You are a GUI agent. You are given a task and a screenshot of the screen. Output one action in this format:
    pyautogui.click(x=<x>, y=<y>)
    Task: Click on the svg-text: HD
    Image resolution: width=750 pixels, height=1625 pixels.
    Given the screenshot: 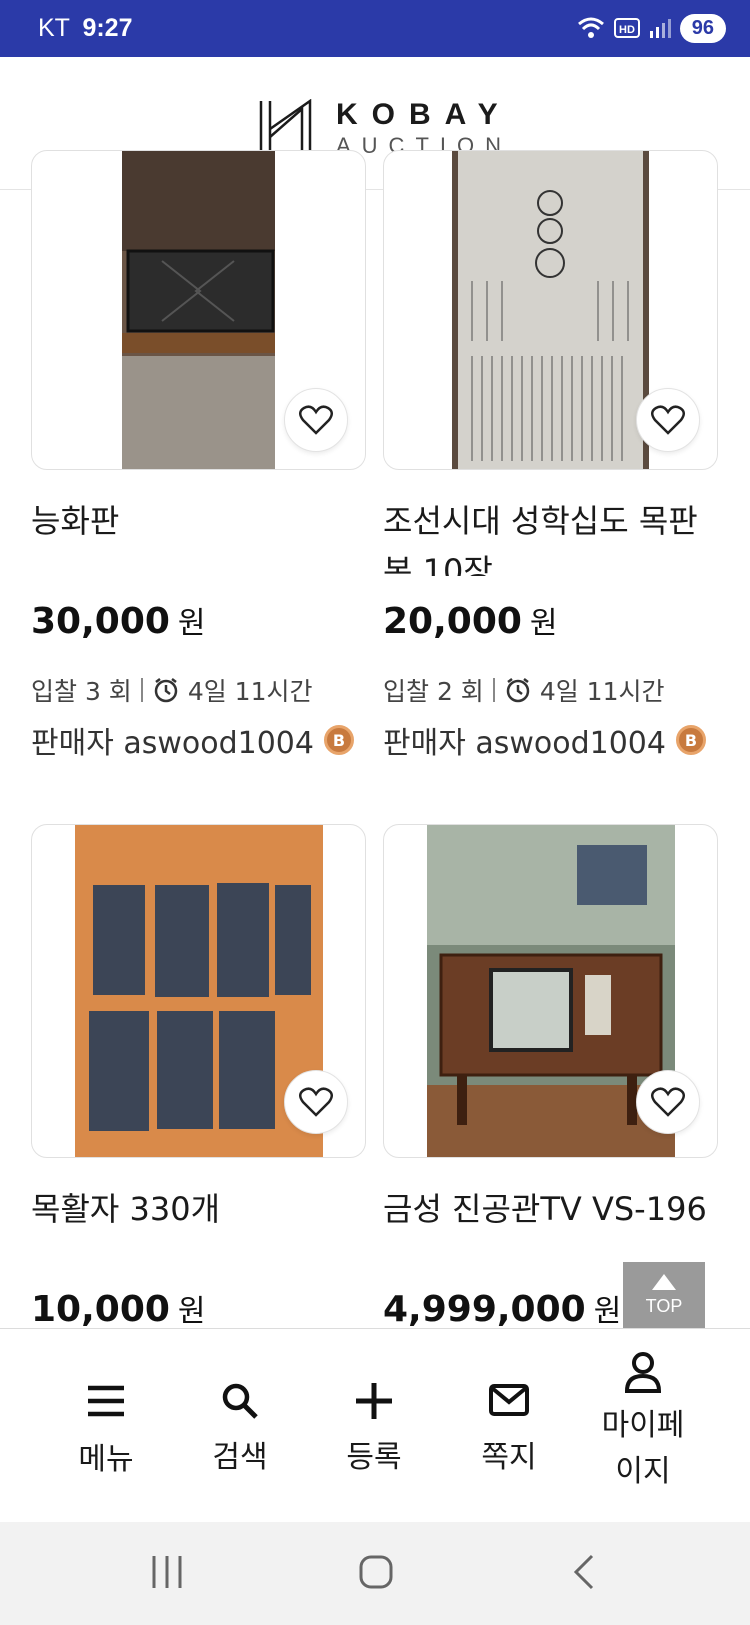 What is the action you would take?
    pyautogui.click(x=627, y=30)
    